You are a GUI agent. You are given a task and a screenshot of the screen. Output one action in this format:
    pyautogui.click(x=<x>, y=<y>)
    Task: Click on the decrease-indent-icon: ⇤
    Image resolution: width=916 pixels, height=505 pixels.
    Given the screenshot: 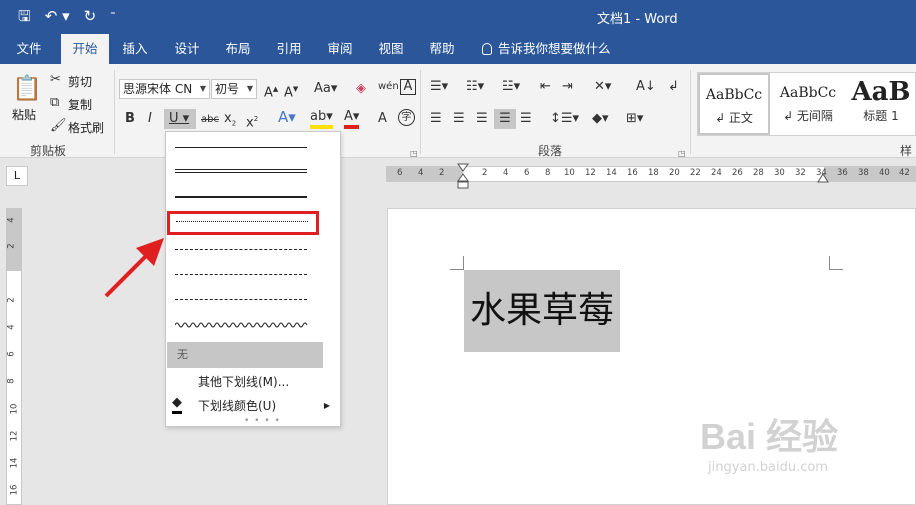 What is the action you would take?
    pyautogui.click(x=545, y=87)
    